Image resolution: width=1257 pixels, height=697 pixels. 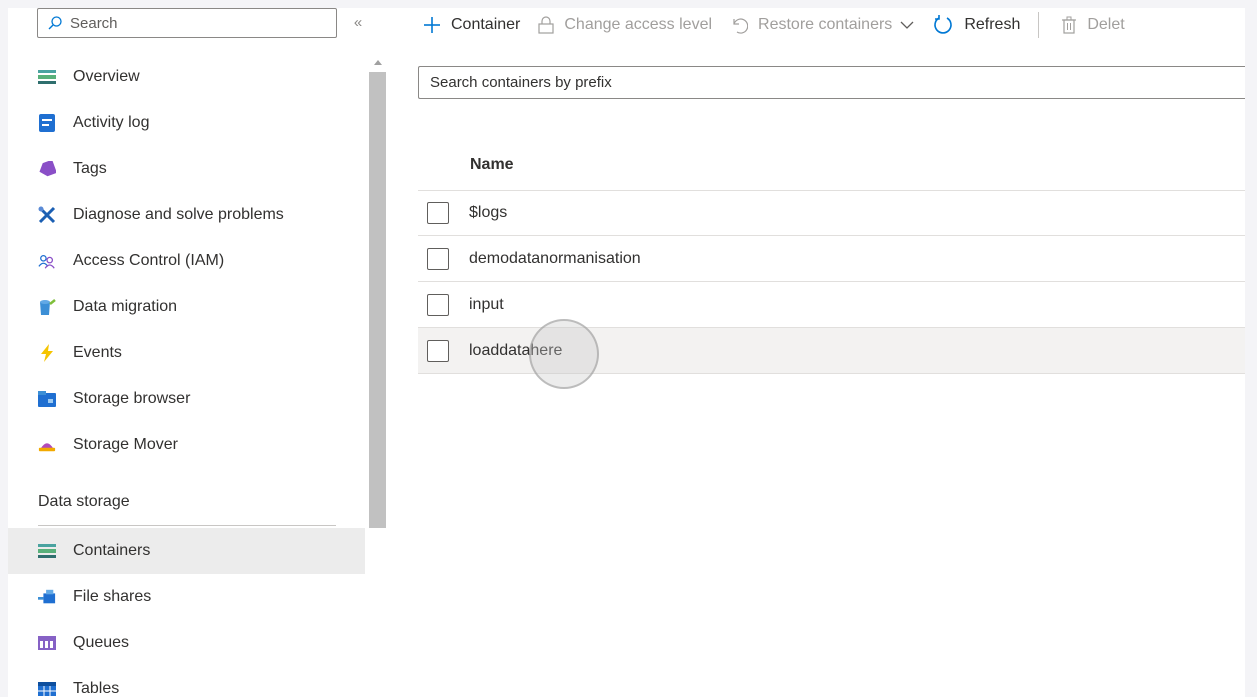 I want to click on people-icon, so click(x=47, y=261).